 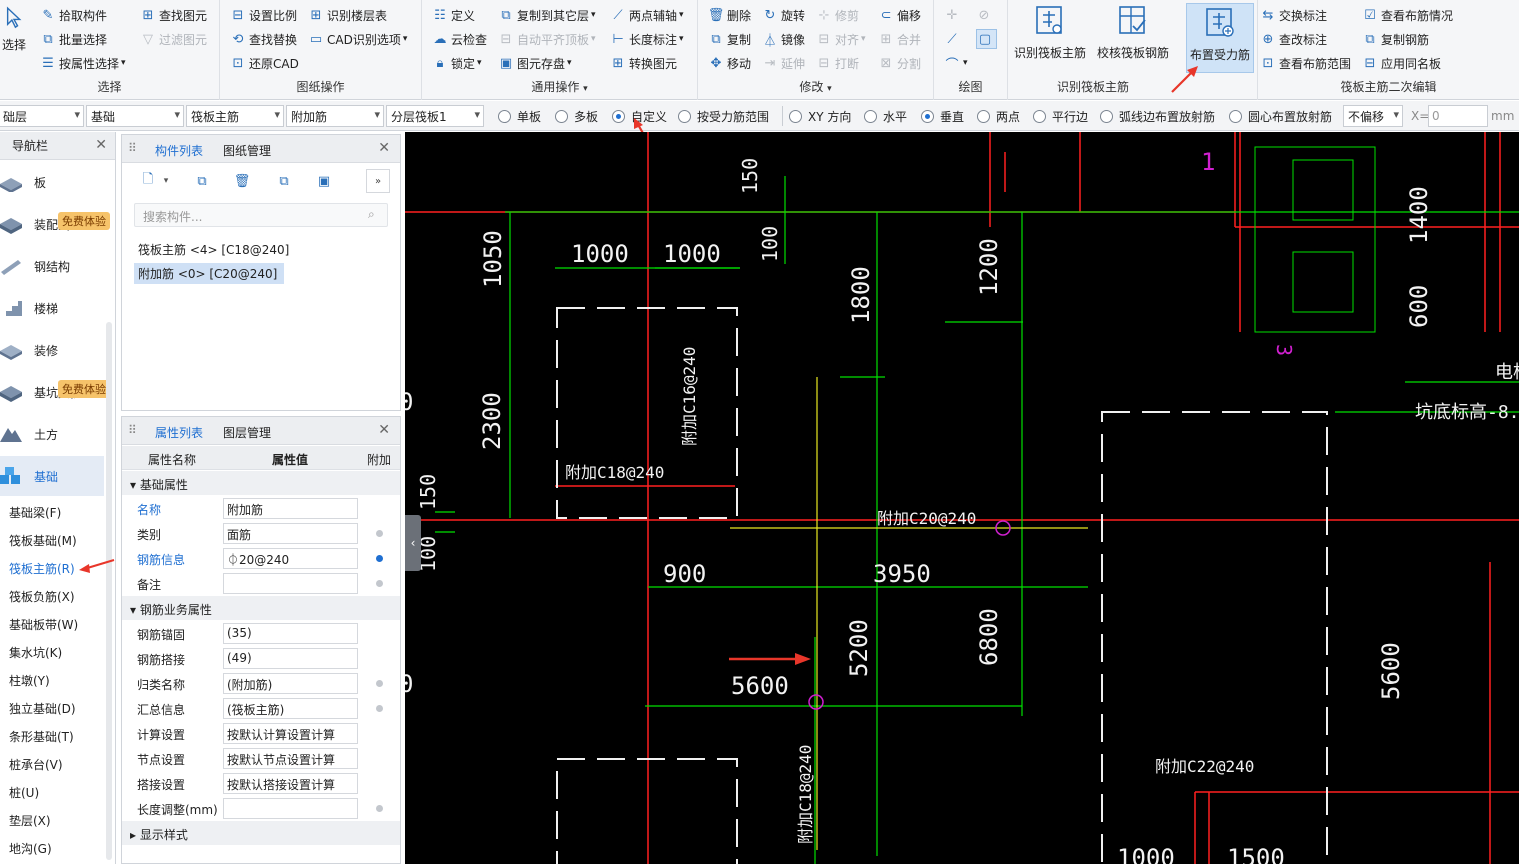 What do you see at coordinates (261, 483) in the screenshot?
I see `section-basic-properties: ▾ 基础属性` at bounding box center [261, 483].